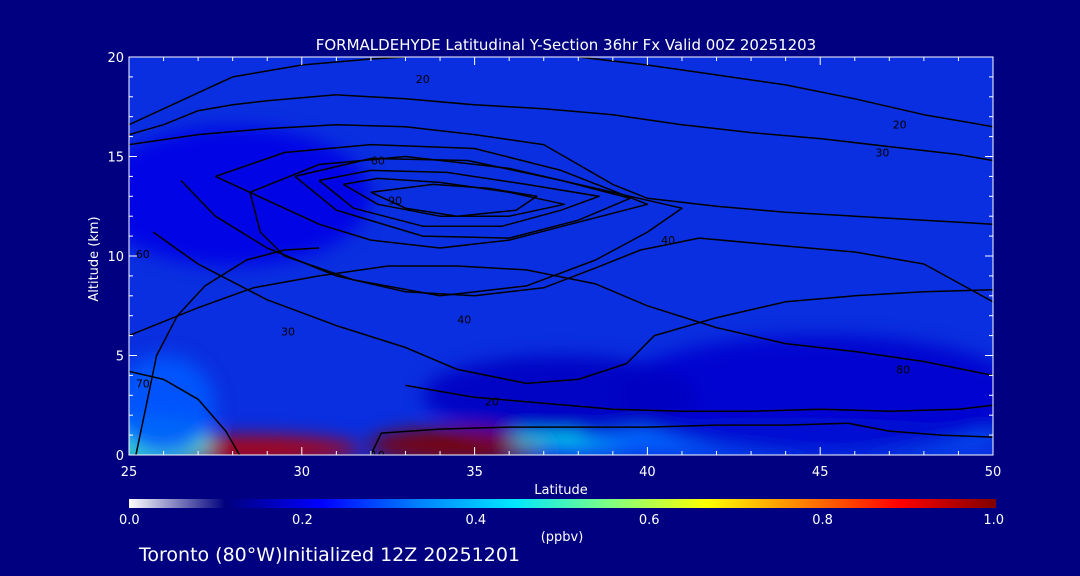 This screenshot has height=576, width=1080. I want to click on contour-label: 90, so click(395, 200).